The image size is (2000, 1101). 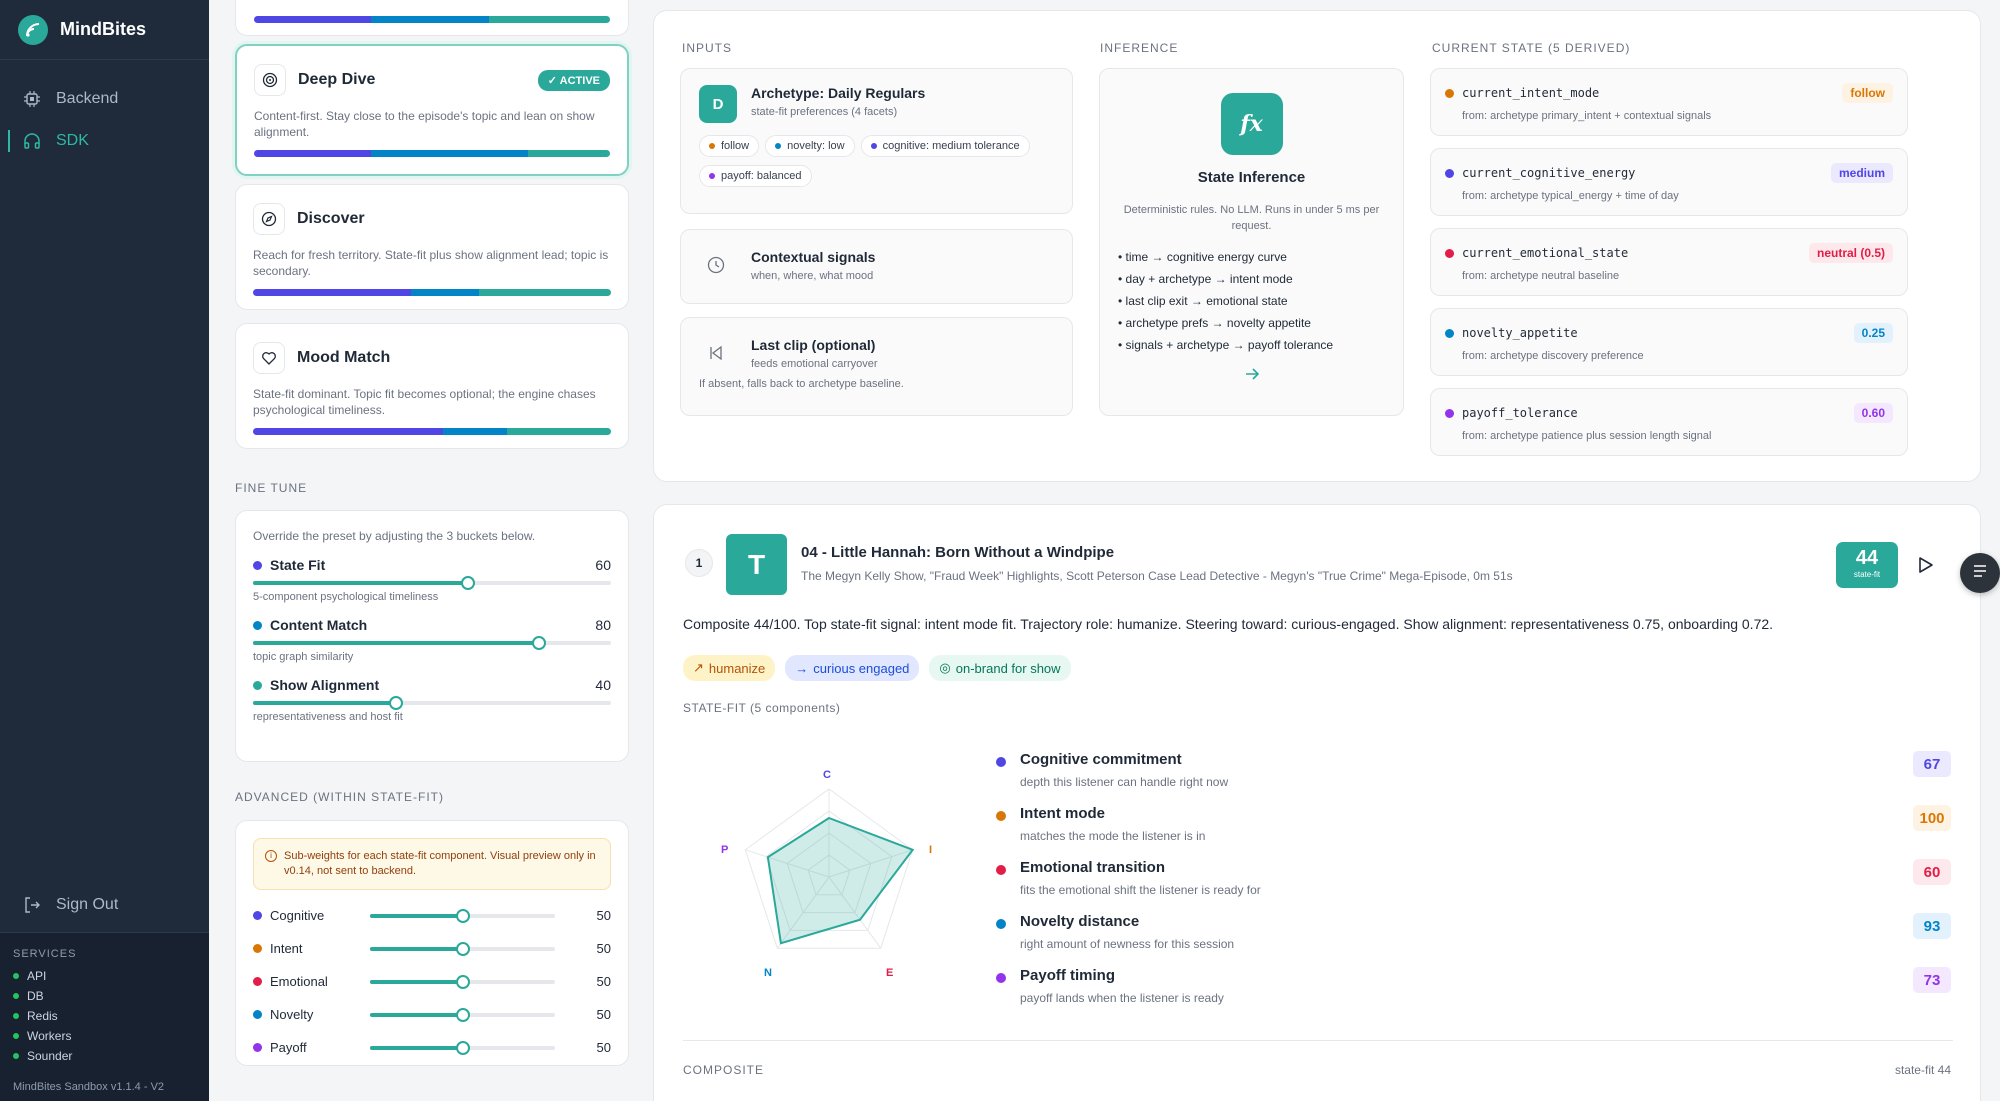 What do you see at coordinates (768, 973) in the screenshot?
I see `radar-label-n: N` at bounding box center [768, 973].